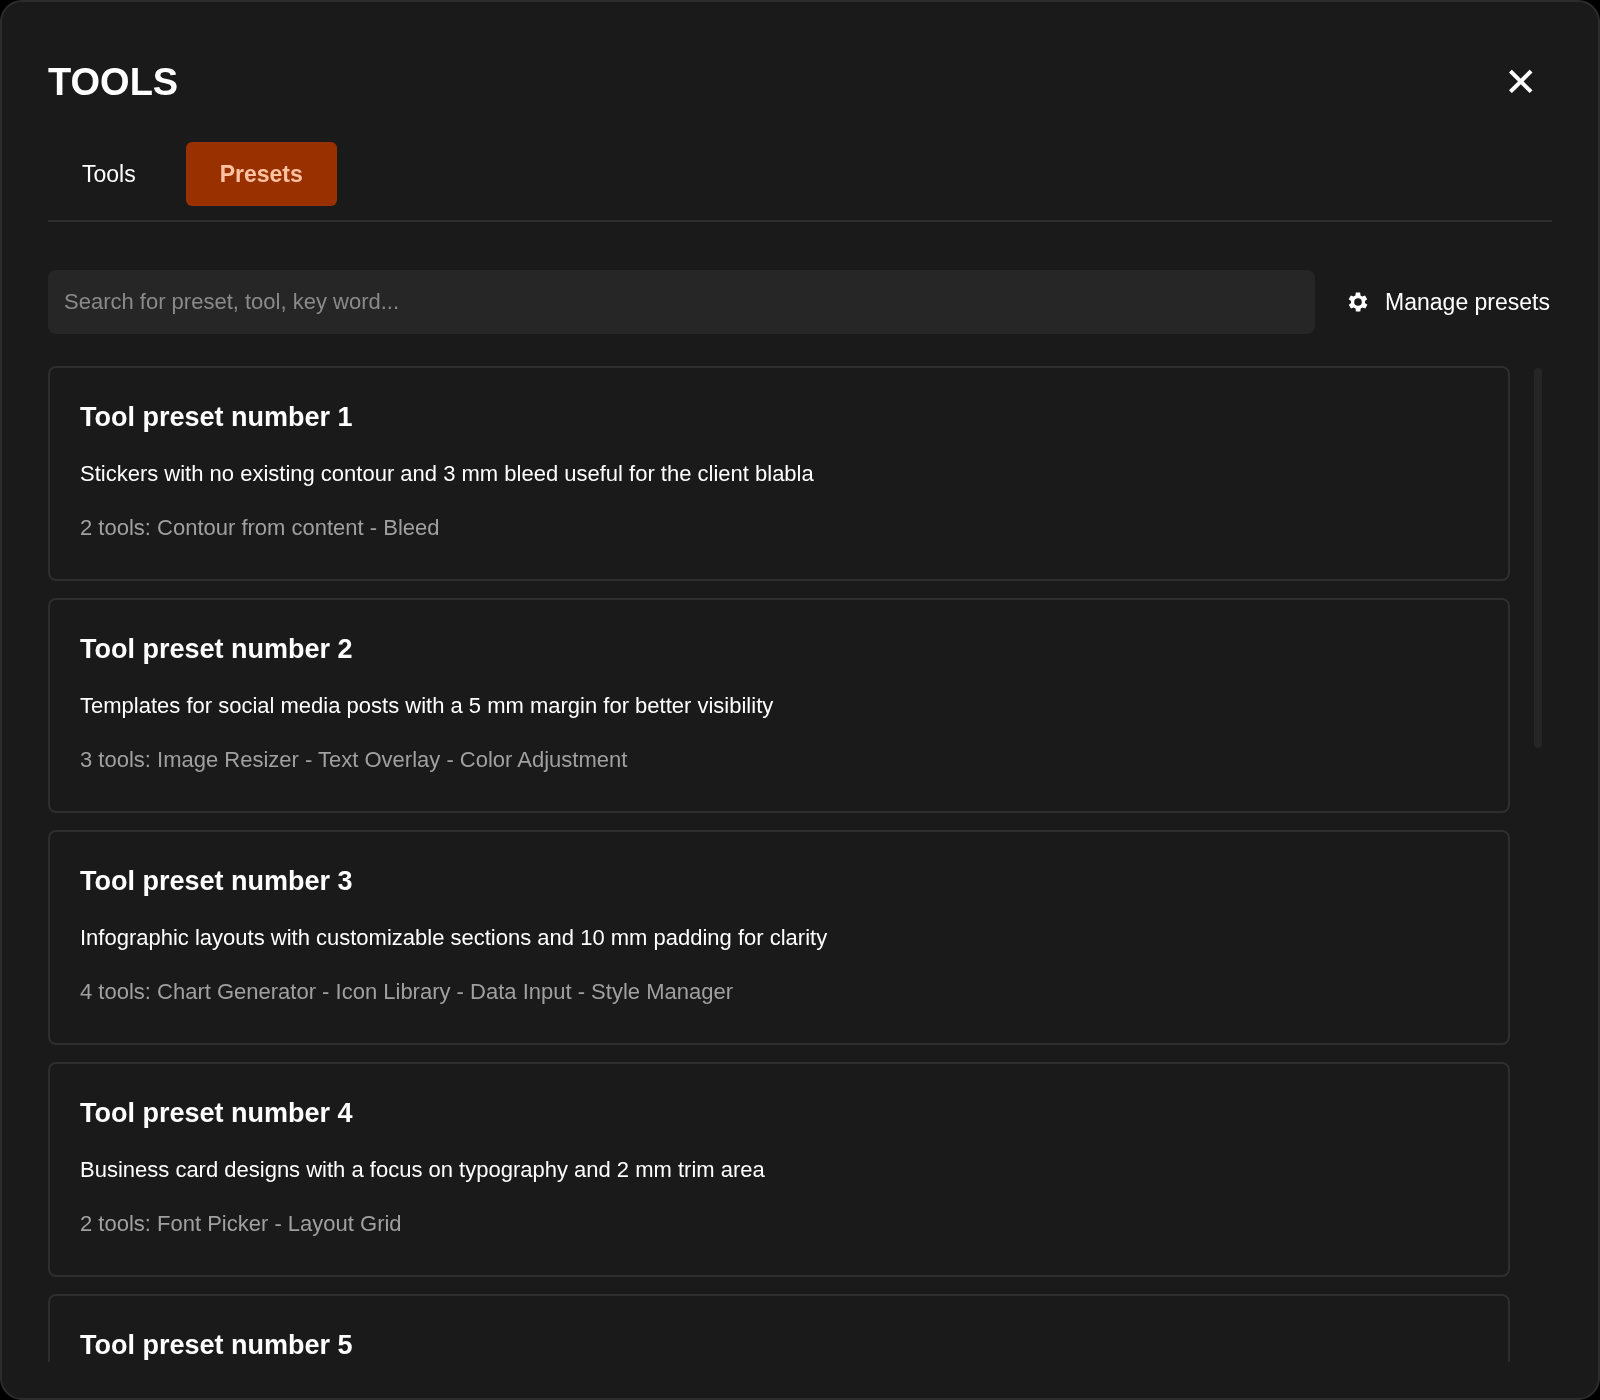 Image resolution: width=1600 pixels, height=1400 pixels. I want to click on dialog-title: TOOLS, so click(113, 82).